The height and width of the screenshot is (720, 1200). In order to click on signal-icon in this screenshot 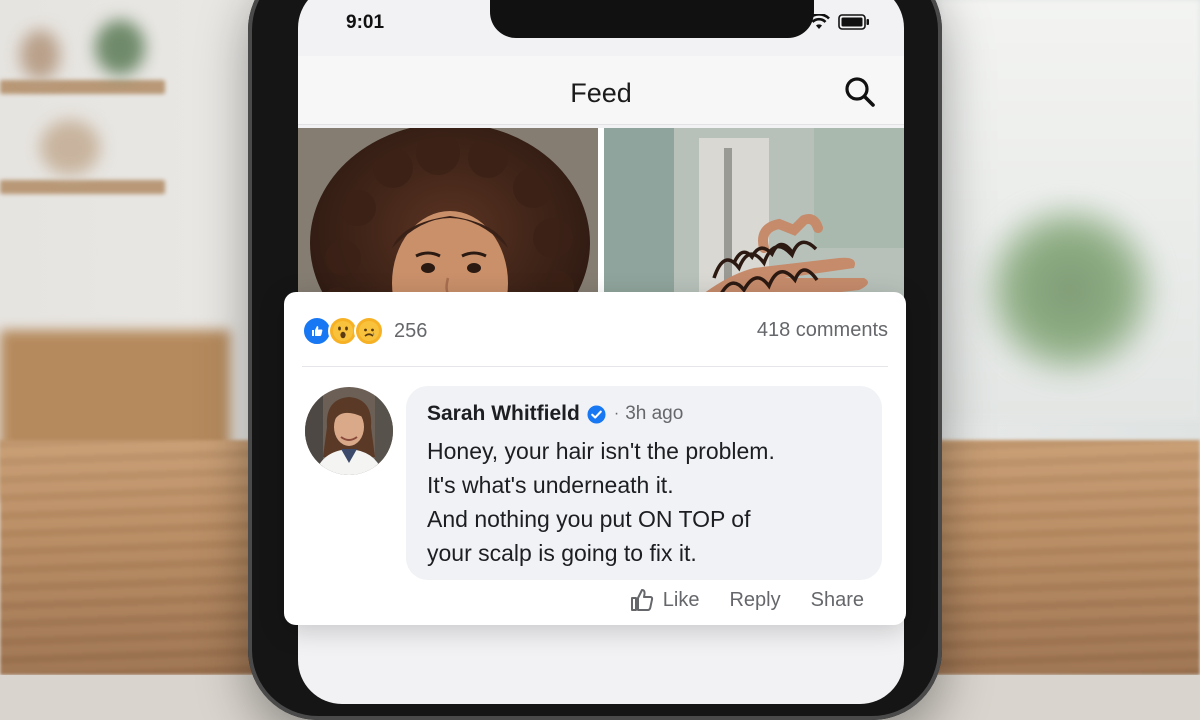, I will do `click(789, 22)`.